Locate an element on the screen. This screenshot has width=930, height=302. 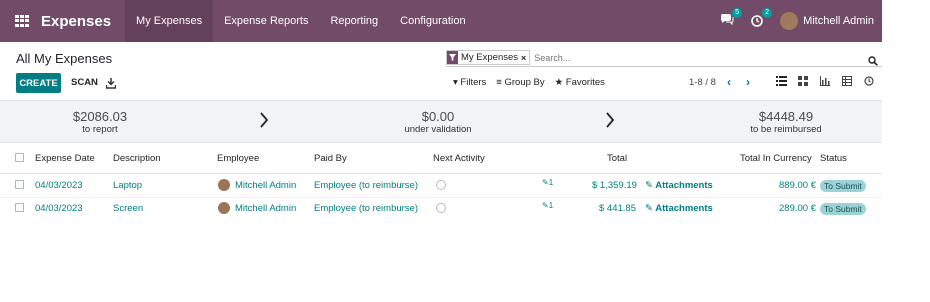
menu-configuration: Configuration is located at coordinates (432, 21).